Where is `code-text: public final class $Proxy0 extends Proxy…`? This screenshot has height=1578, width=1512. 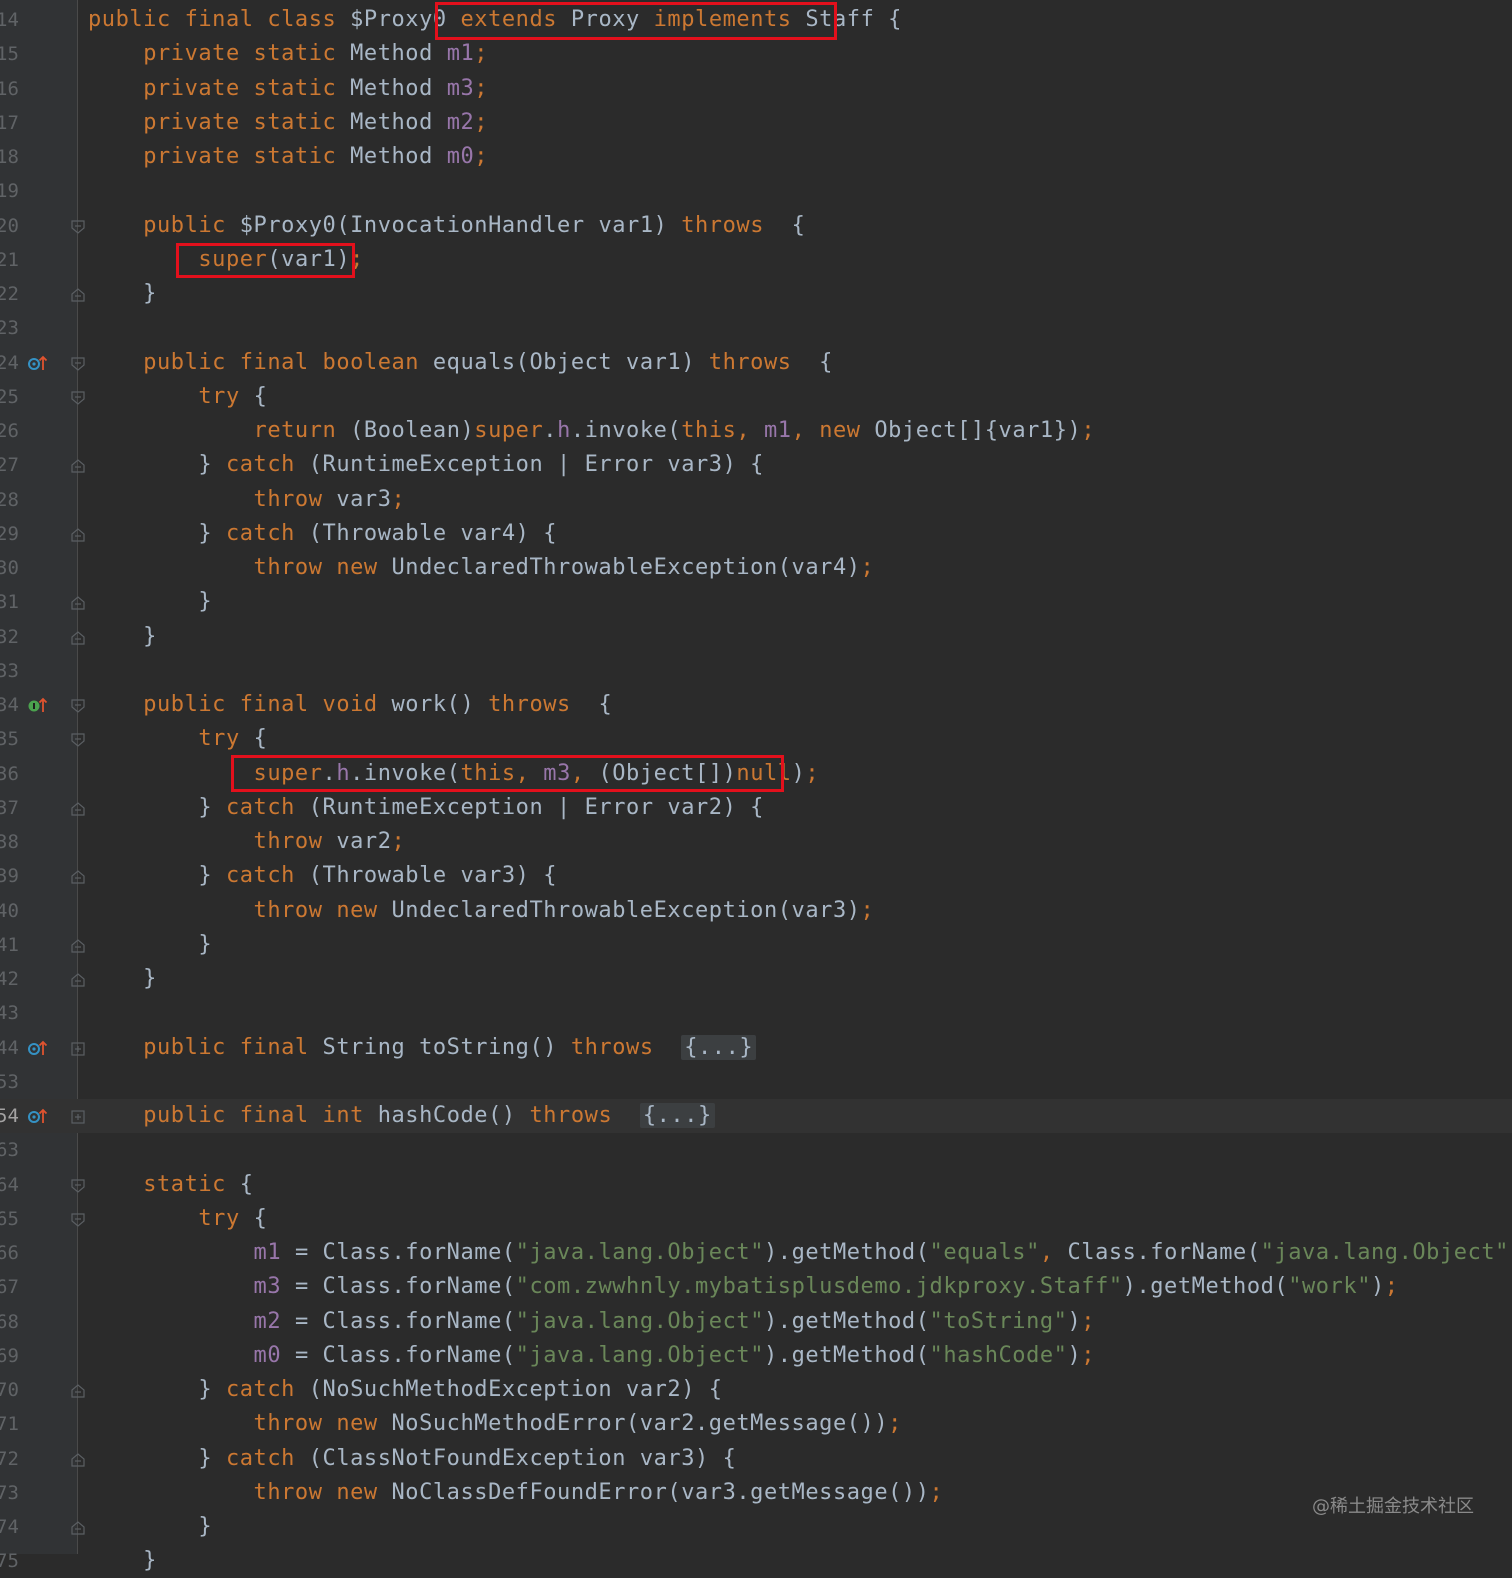 code-text: public final class $Proxy0 extends Proxy… is located at coordinates (495, 20).